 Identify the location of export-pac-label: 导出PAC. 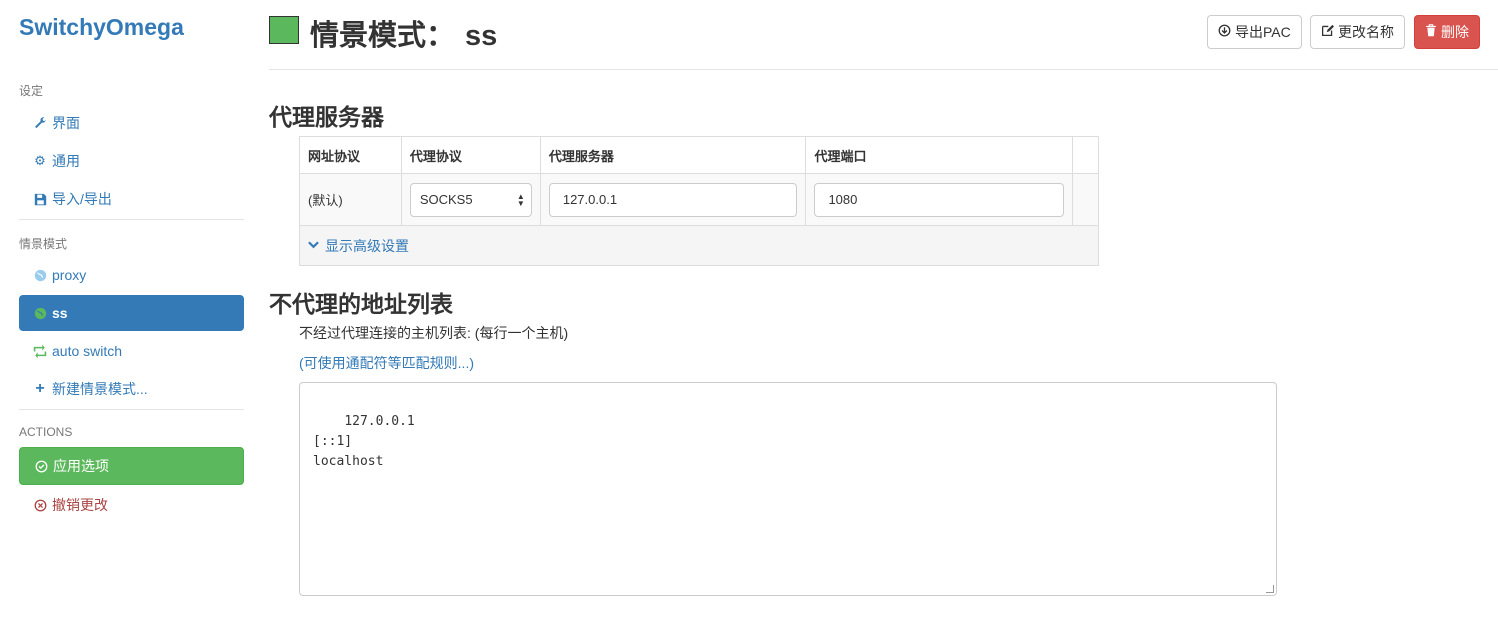
(1263, 32).